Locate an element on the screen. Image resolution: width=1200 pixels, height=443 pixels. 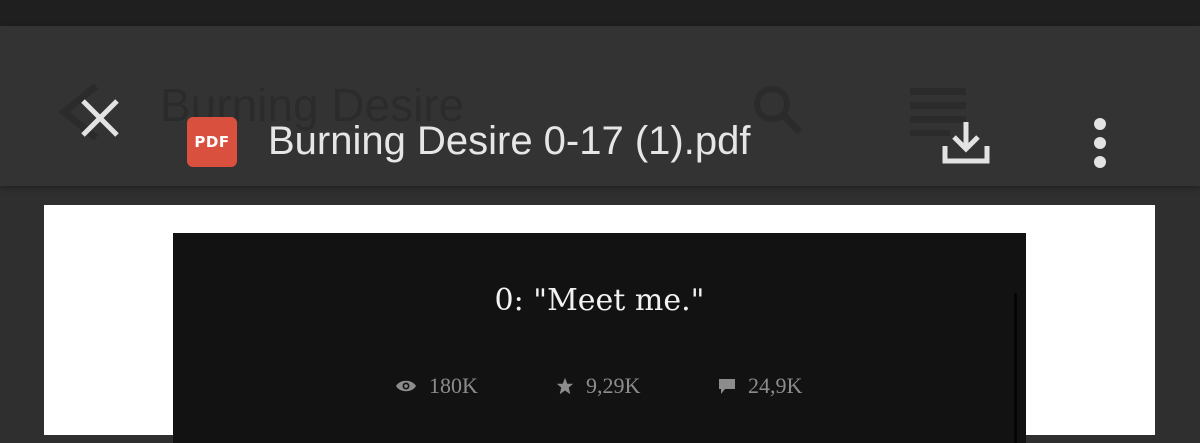
chapter-title: 0: "Meet me." is located at coordinates (599, 300).